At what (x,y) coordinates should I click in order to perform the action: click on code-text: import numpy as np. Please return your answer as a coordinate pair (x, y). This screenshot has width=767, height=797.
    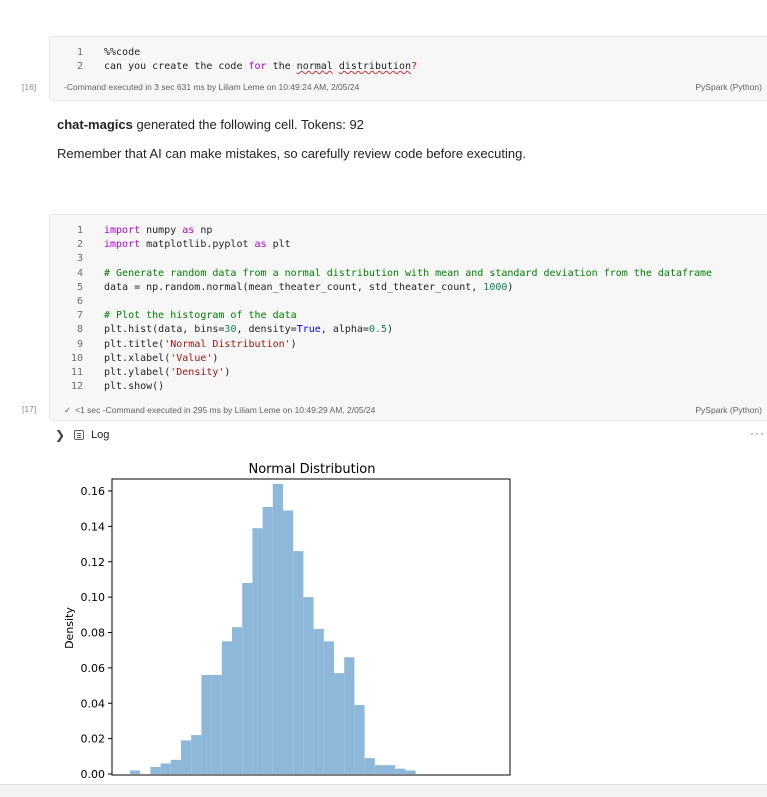
    Looking at the image, I should click on (158, 231).